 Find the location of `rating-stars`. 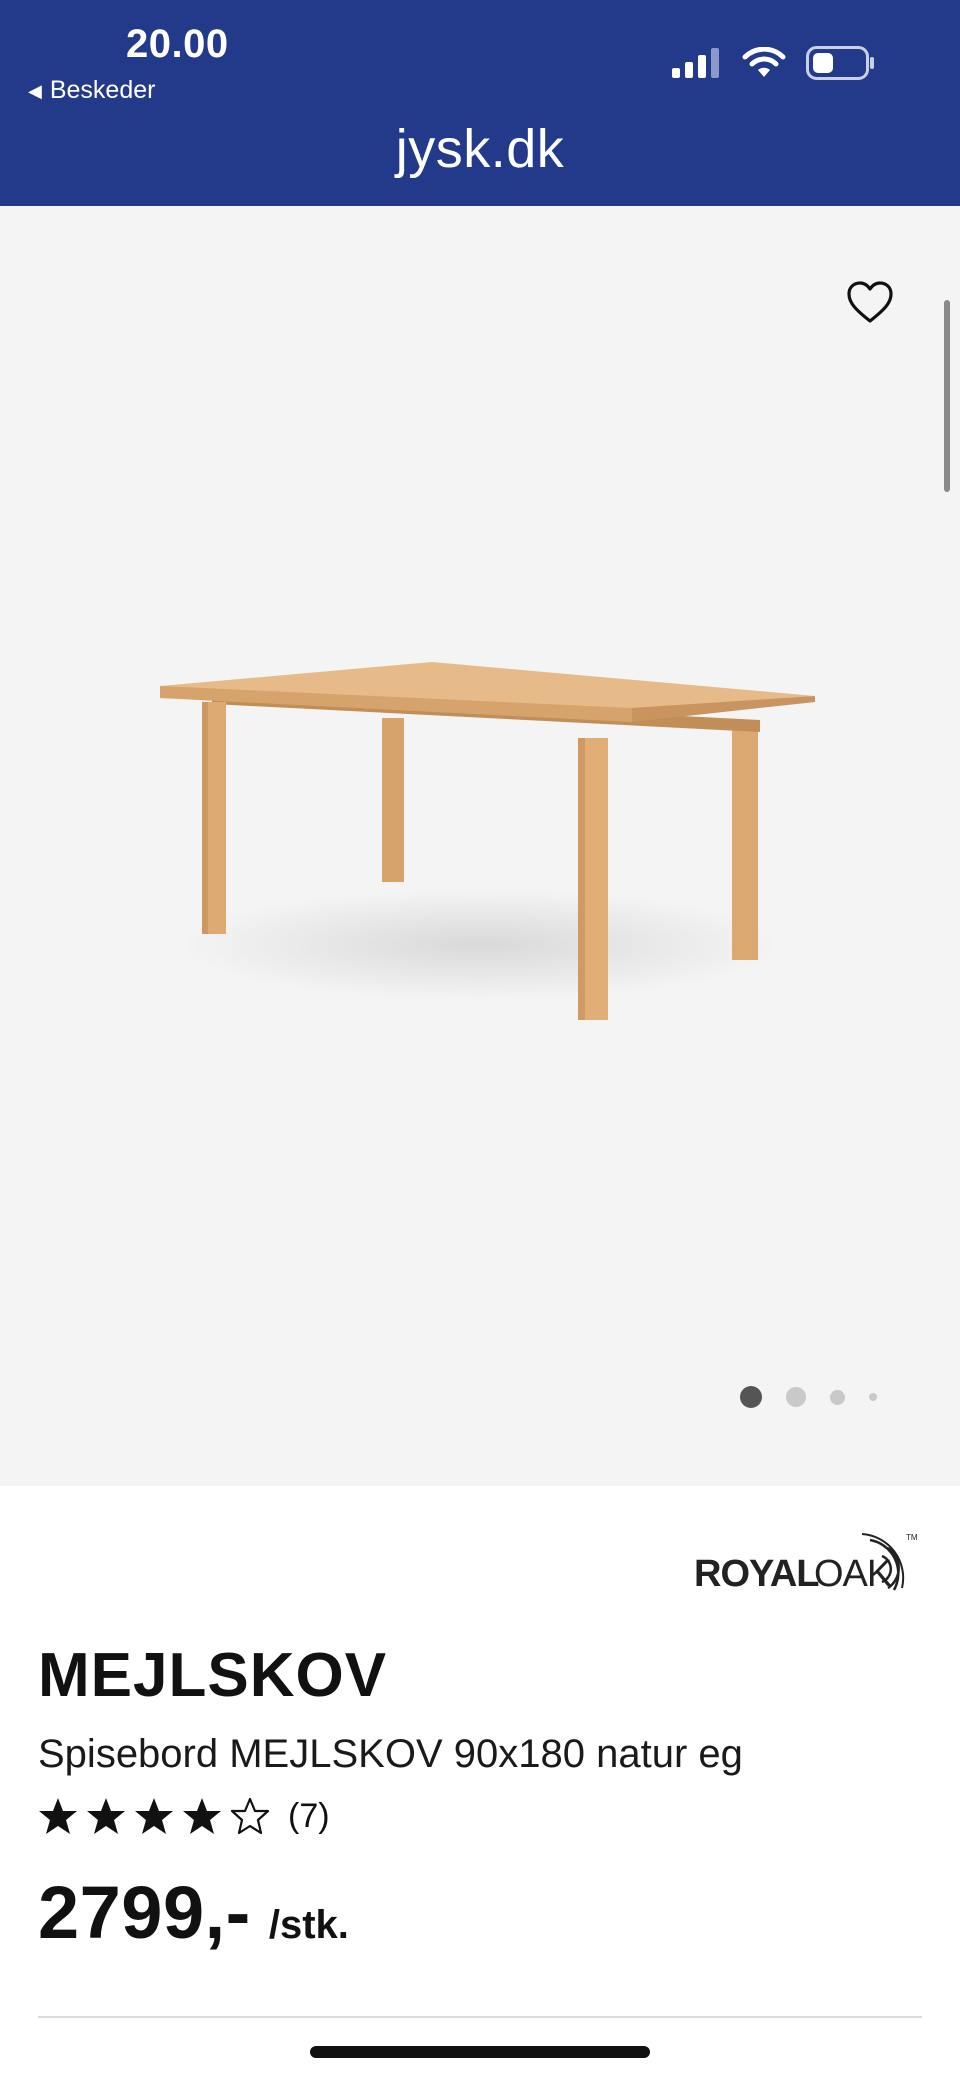

rating-stars is located at coordinates (154, 1816).